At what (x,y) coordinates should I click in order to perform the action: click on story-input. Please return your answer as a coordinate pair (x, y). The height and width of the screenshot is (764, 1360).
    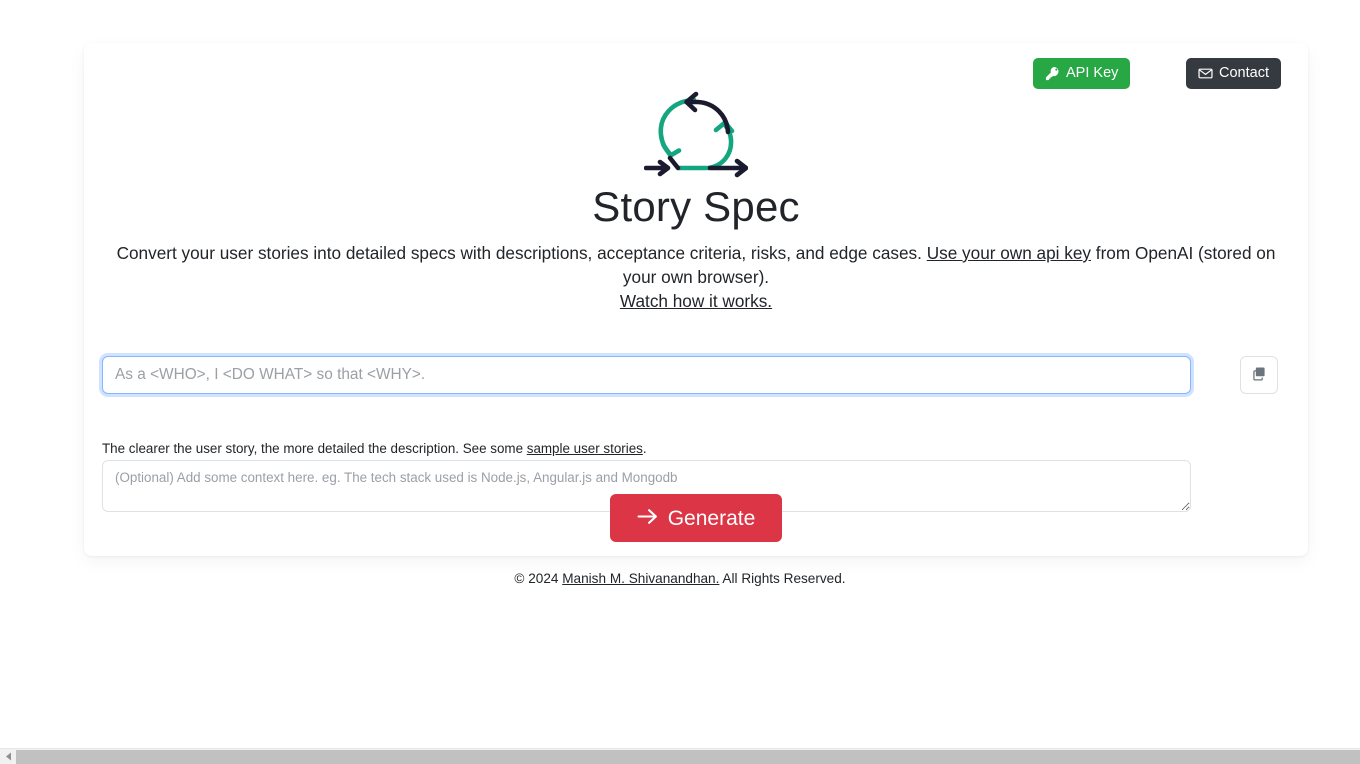
    Looking at the image, I should click on (646, 375).